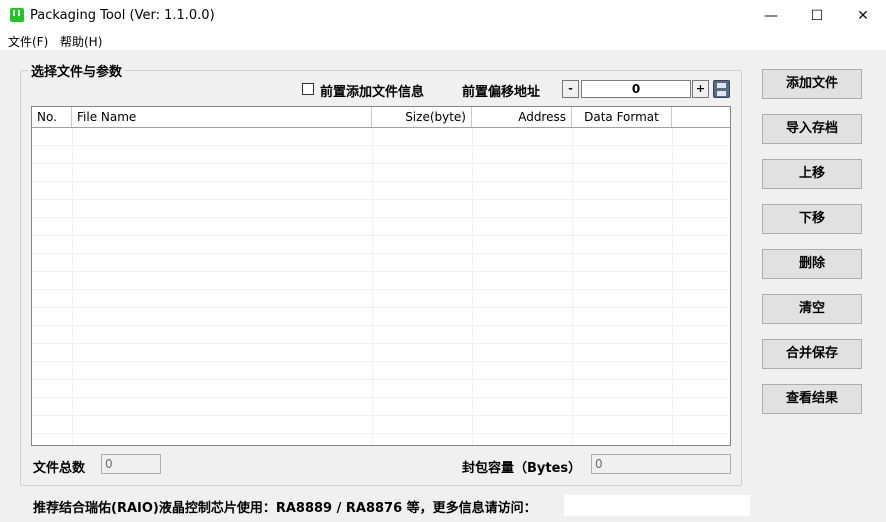 The image size is (886, 522). What do you see at coordinates (81, 41) in the screenshot?
I see `menu-help: 帮助(H)` at bounding box center [81, 41].